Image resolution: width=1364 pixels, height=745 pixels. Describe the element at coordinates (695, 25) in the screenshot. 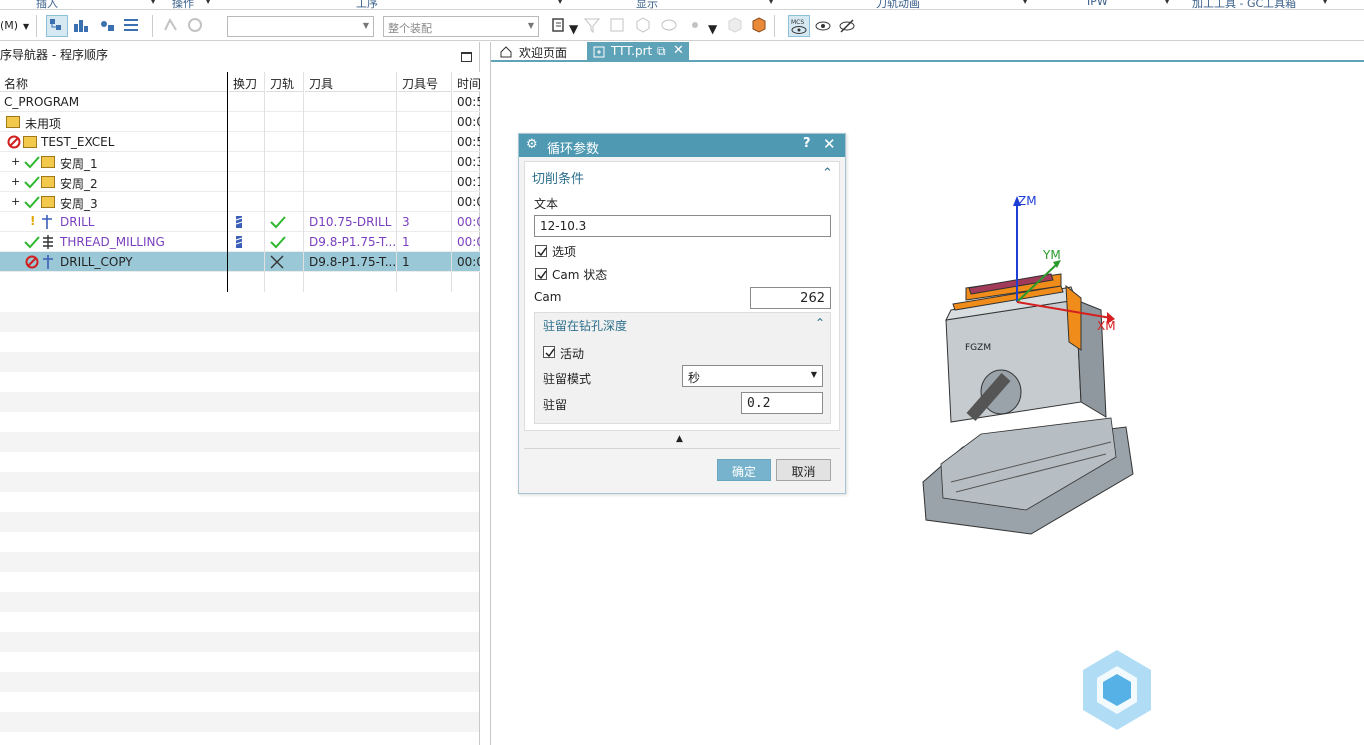

I see `point-icon` at that location.